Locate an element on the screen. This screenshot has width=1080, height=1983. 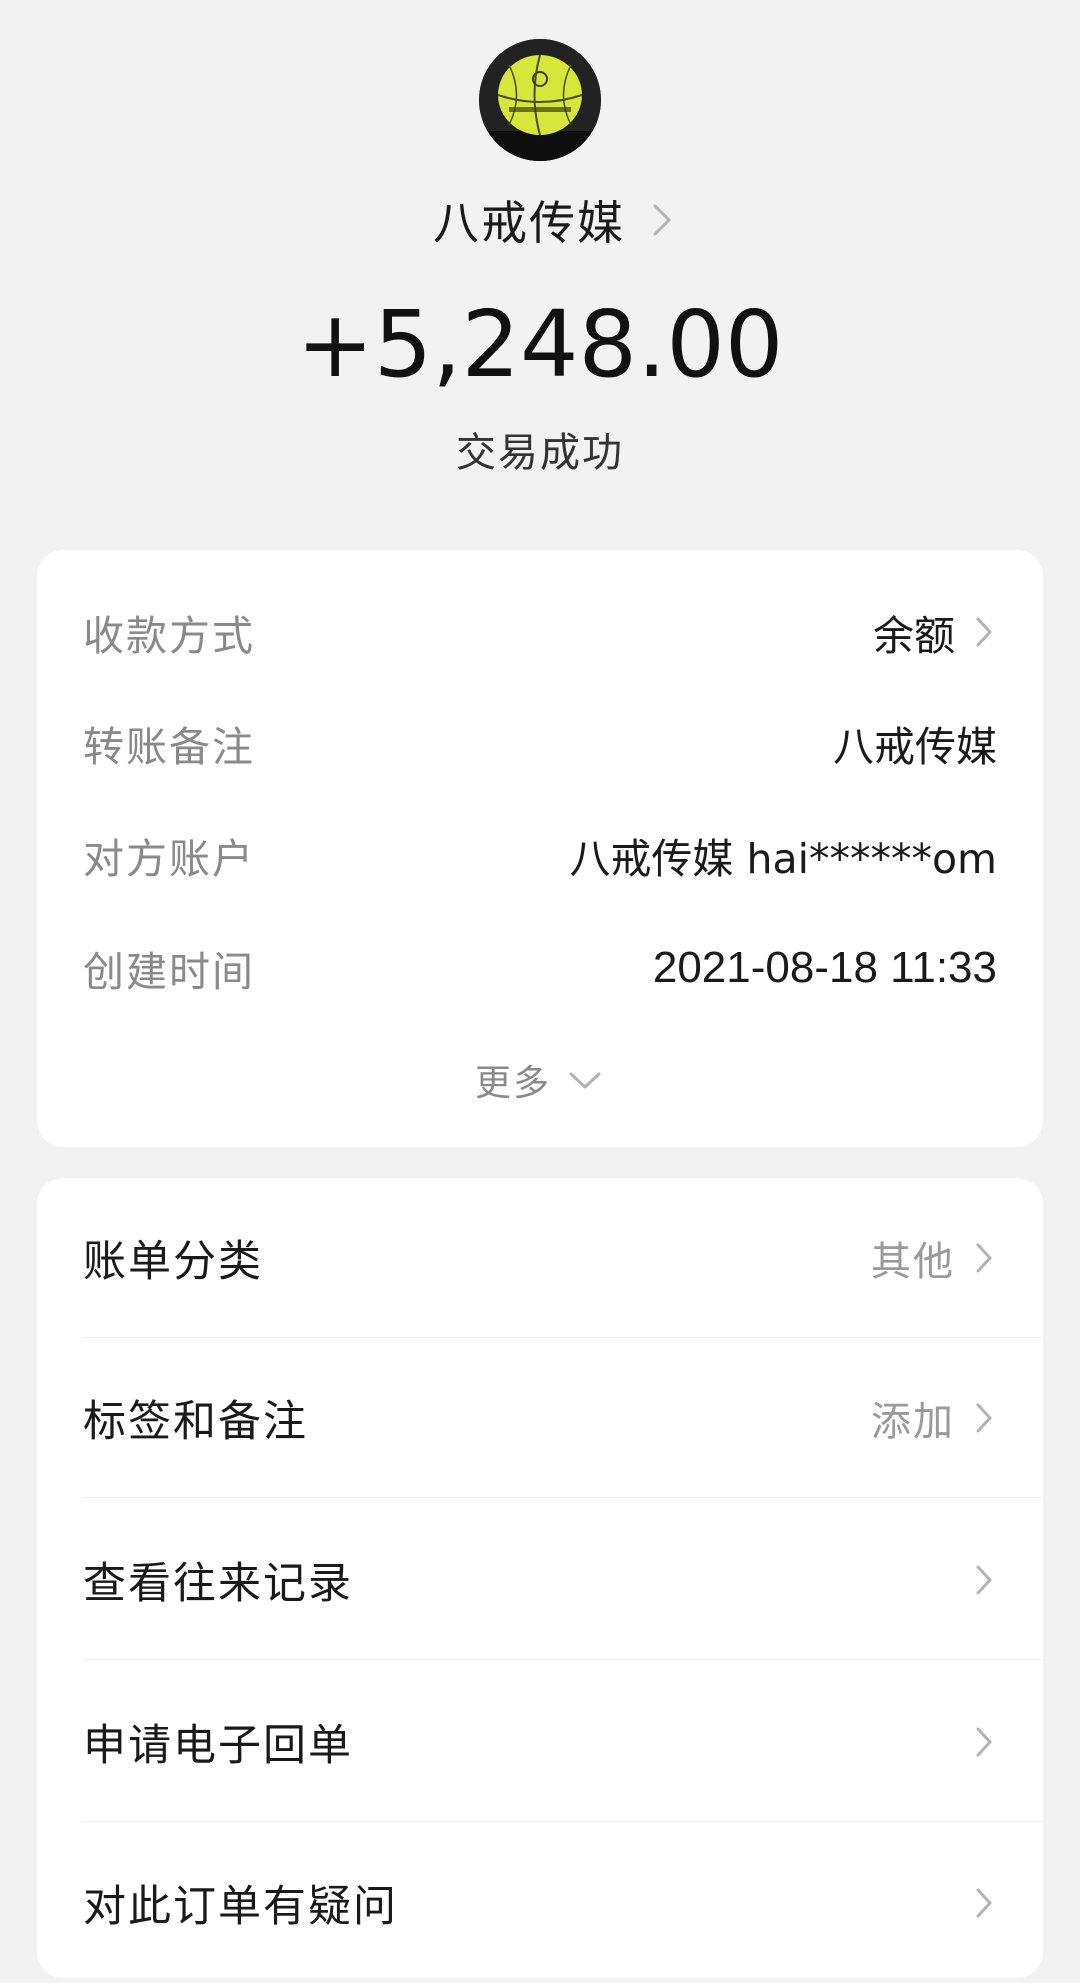
detail-label: 收款方式 is located at coordinates (169, 636).